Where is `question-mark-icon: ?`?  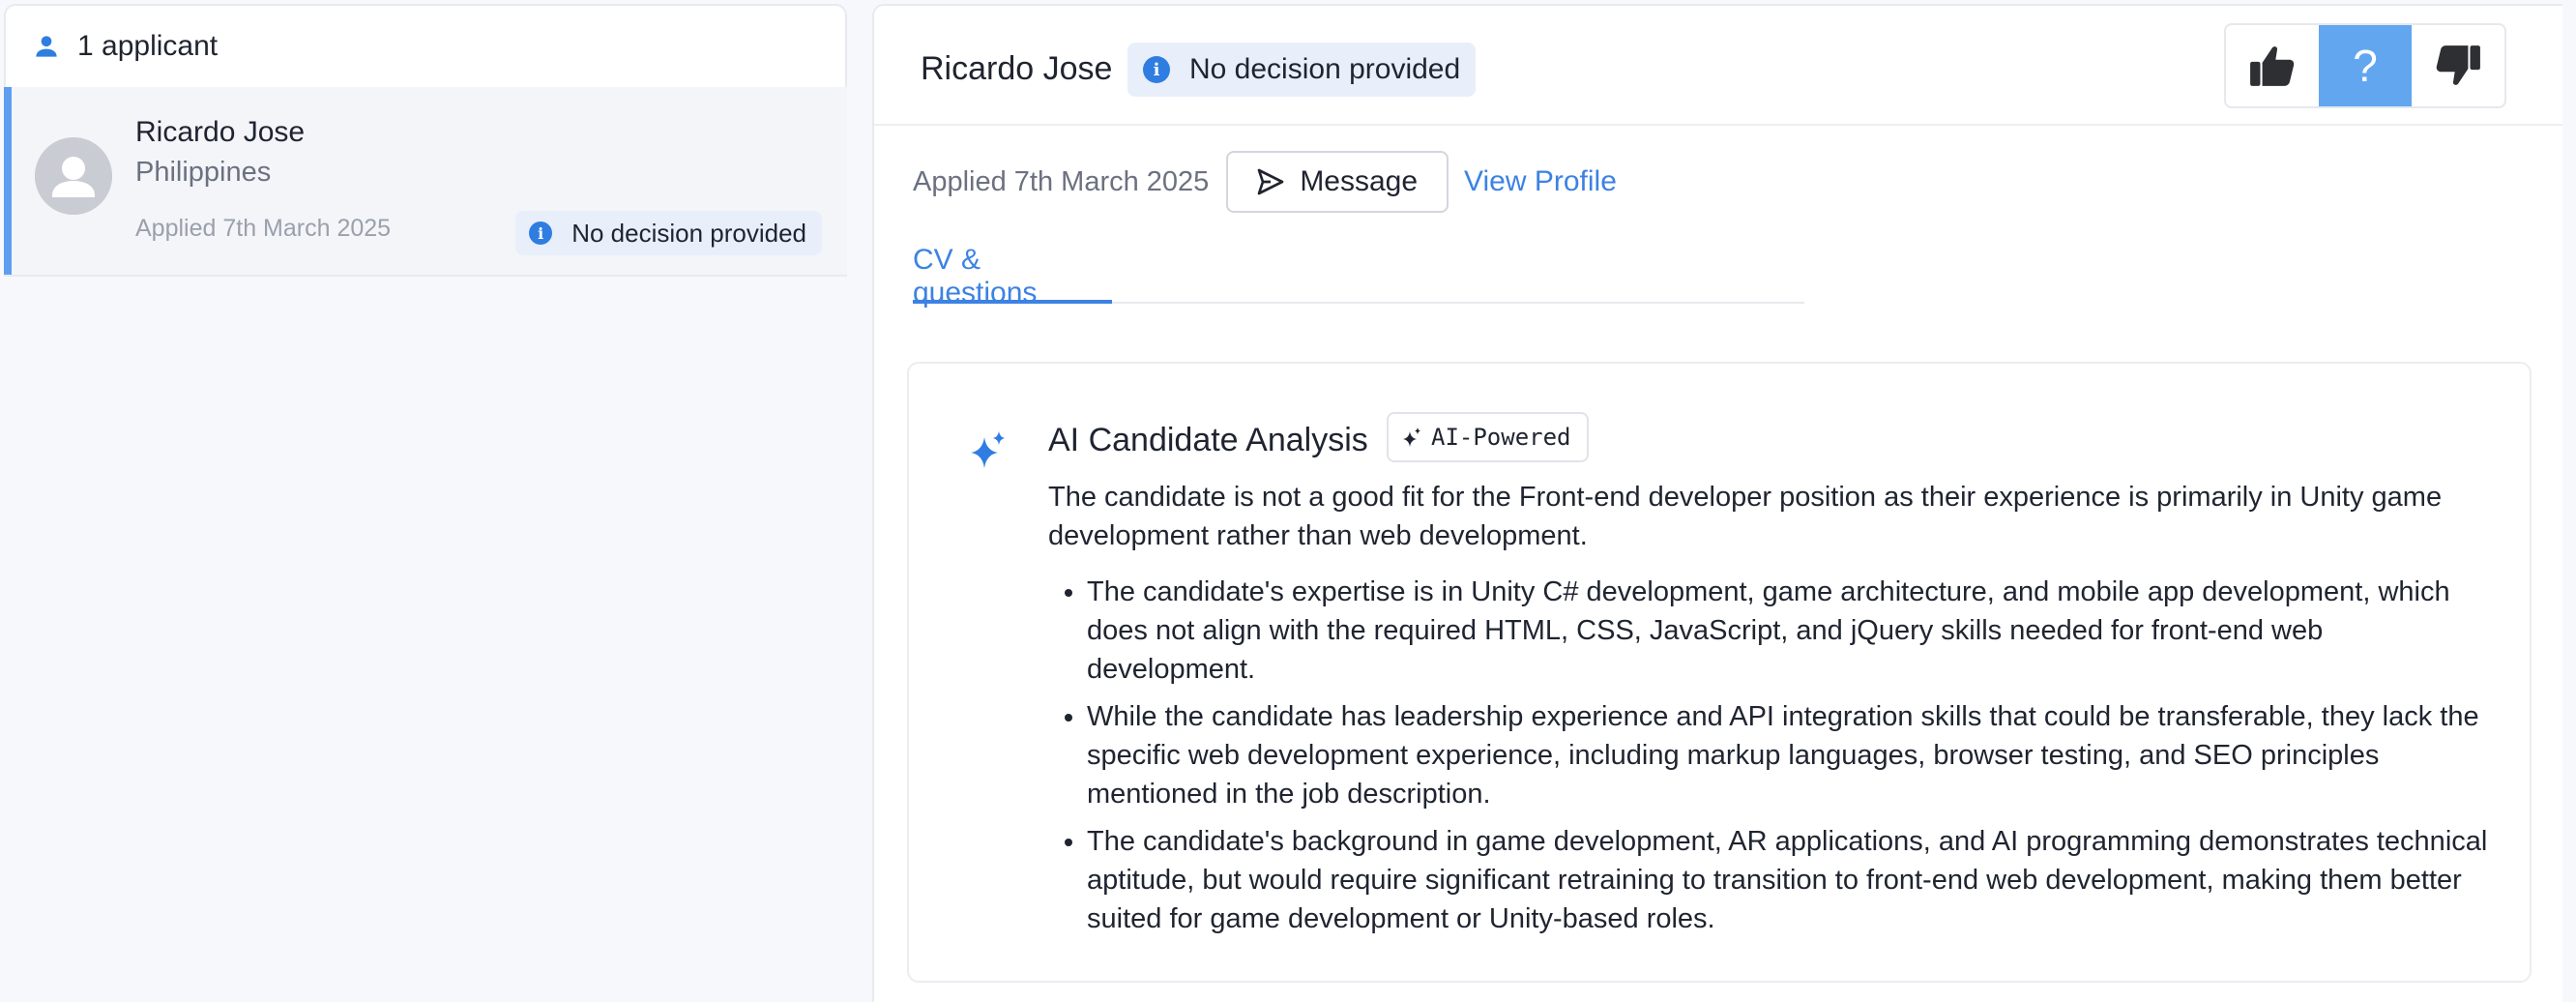
question-mark-icon: ? is located at coordinates (2365, 66).